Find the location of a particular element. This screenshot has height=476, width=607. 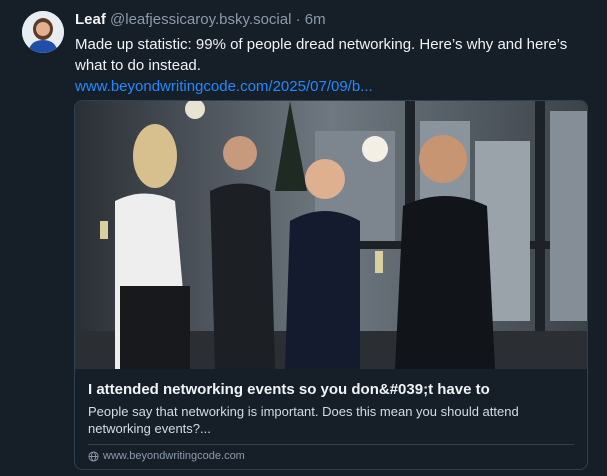

card-divider is located at coordinates (331, 444).